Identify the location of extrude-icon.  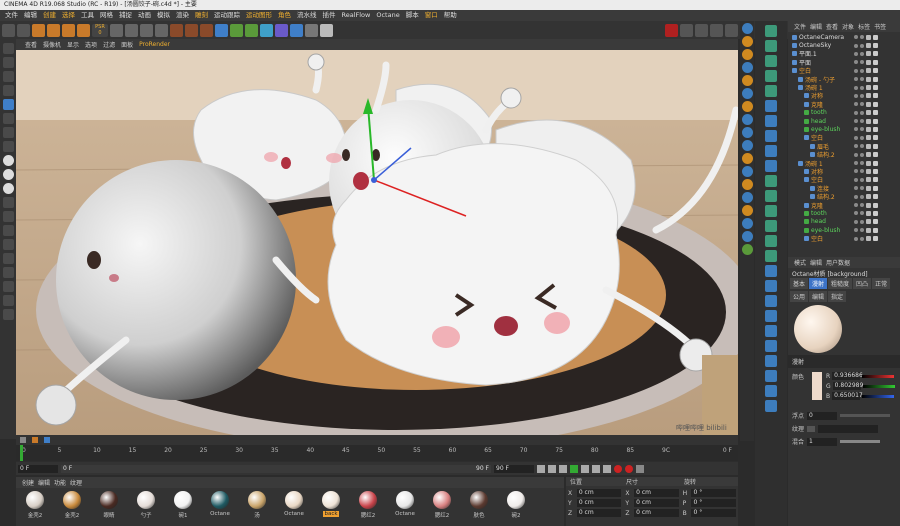
(771, 46).